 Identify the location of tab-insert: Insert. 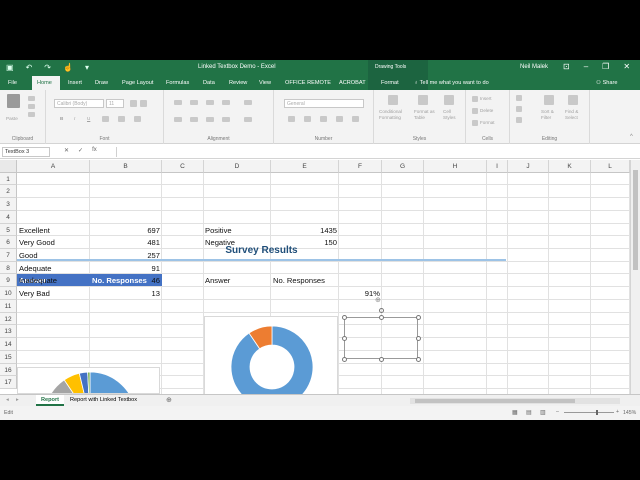
(75, 83).